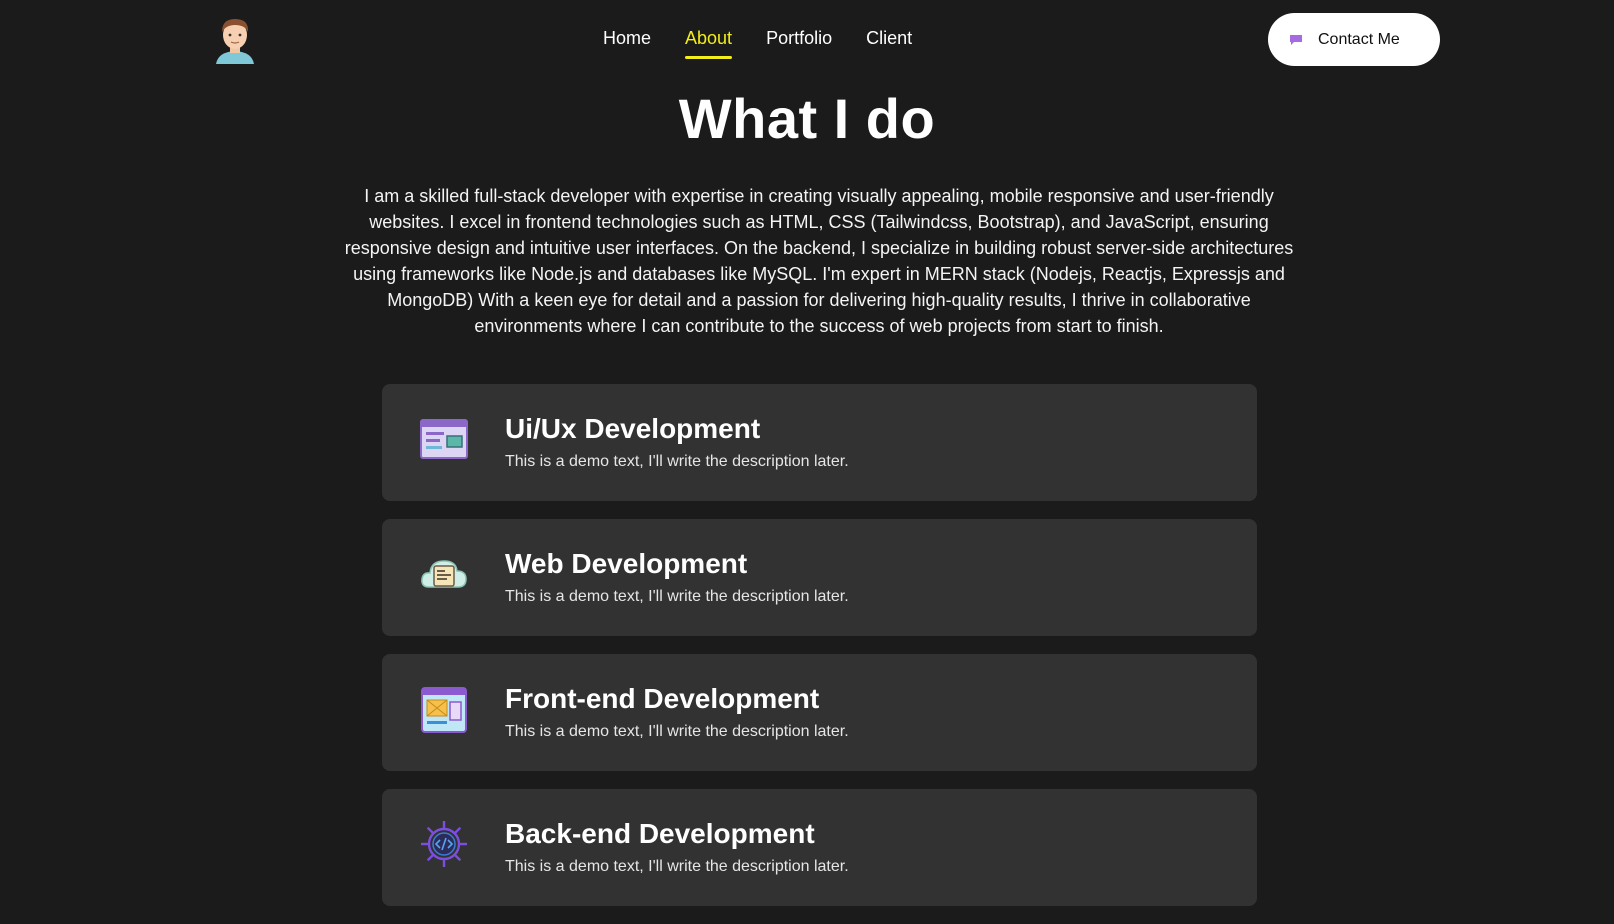 Image resolution: width=1614 pixels, height=924 pixels. What do you see at coordinates (807, 118) in the screenshot?
I see `page-title: What I do` at bounding box center [807, 118].